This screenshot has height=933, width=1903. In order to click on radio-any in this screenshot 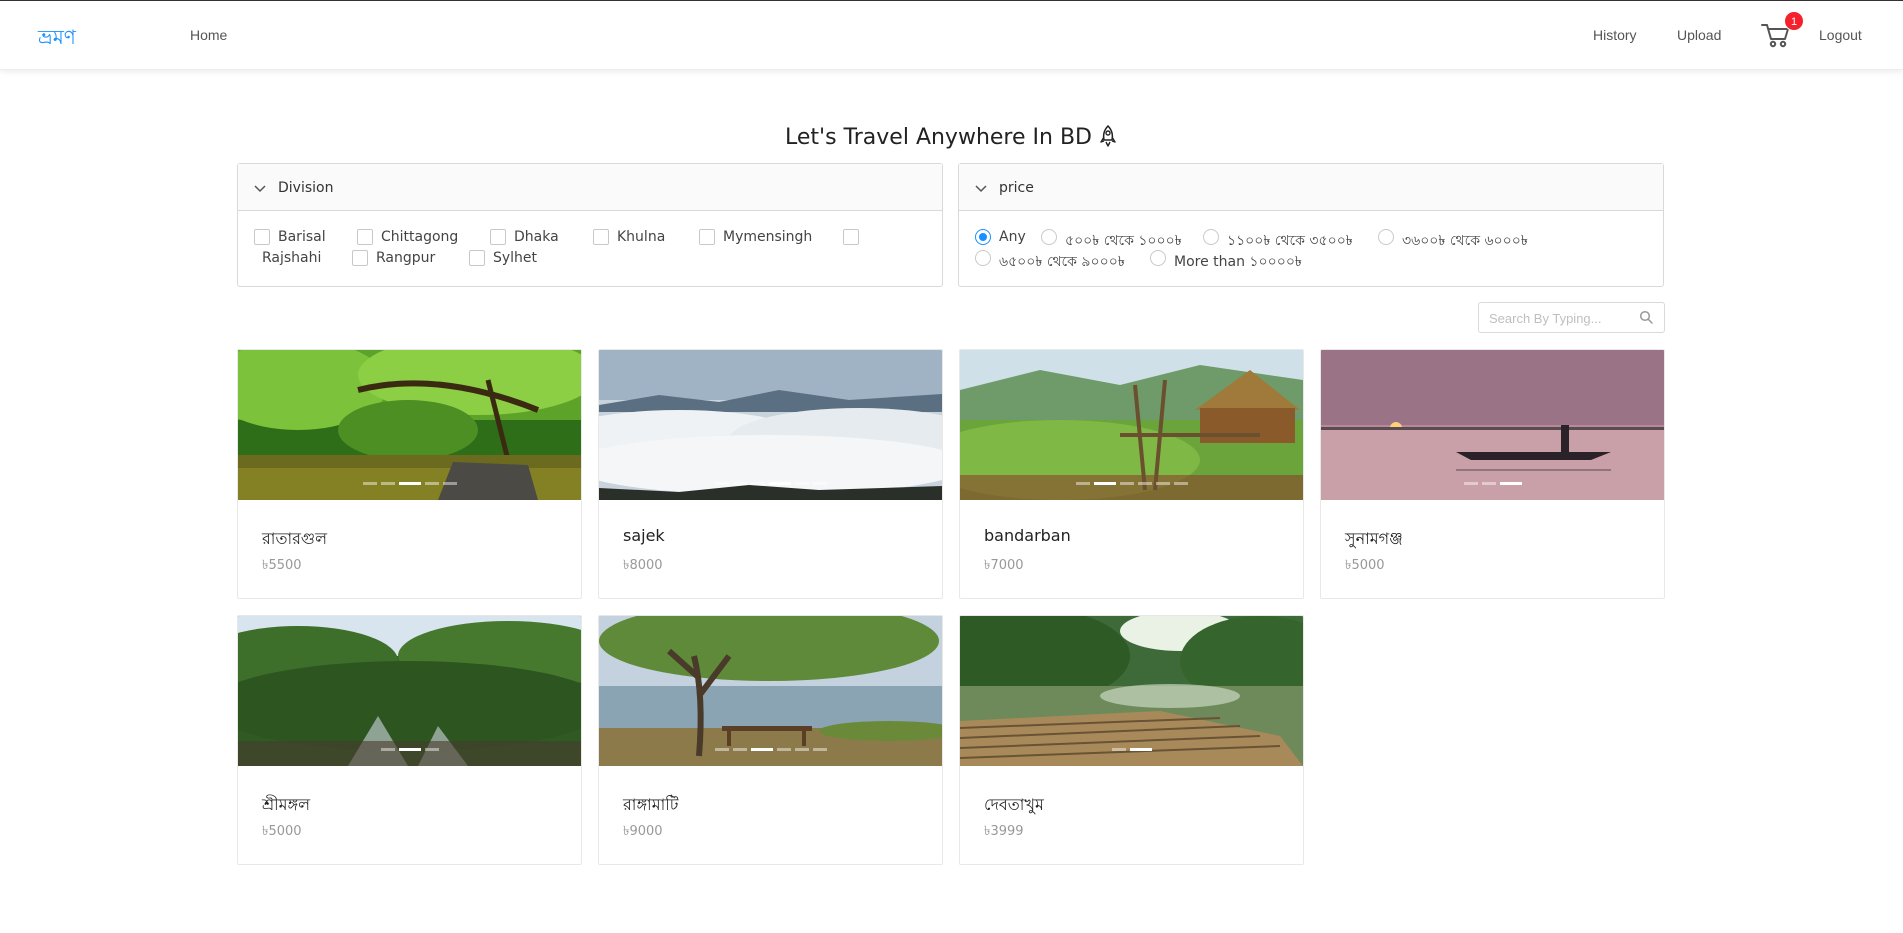, I will do `click(983, 237)`.